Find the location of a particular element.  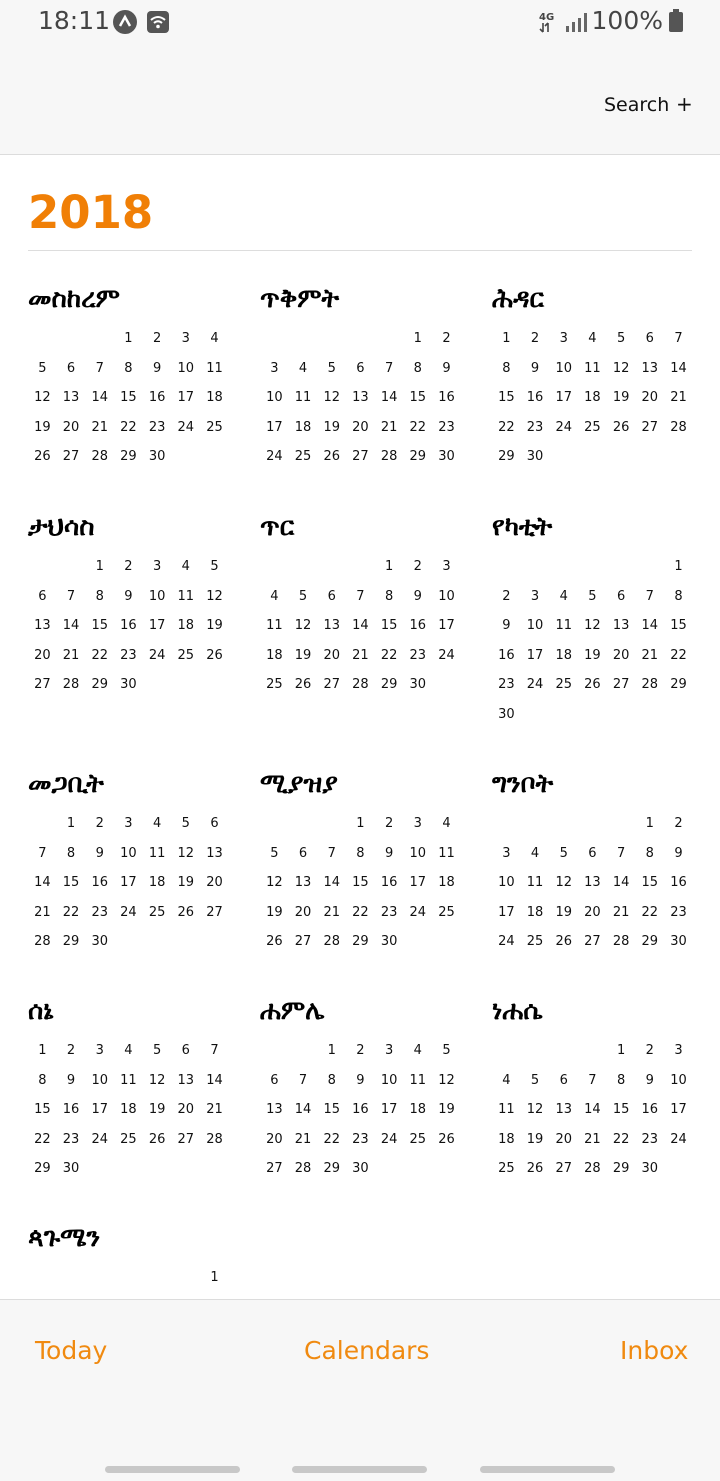

signal-icon is located at coordinates (576, 22).